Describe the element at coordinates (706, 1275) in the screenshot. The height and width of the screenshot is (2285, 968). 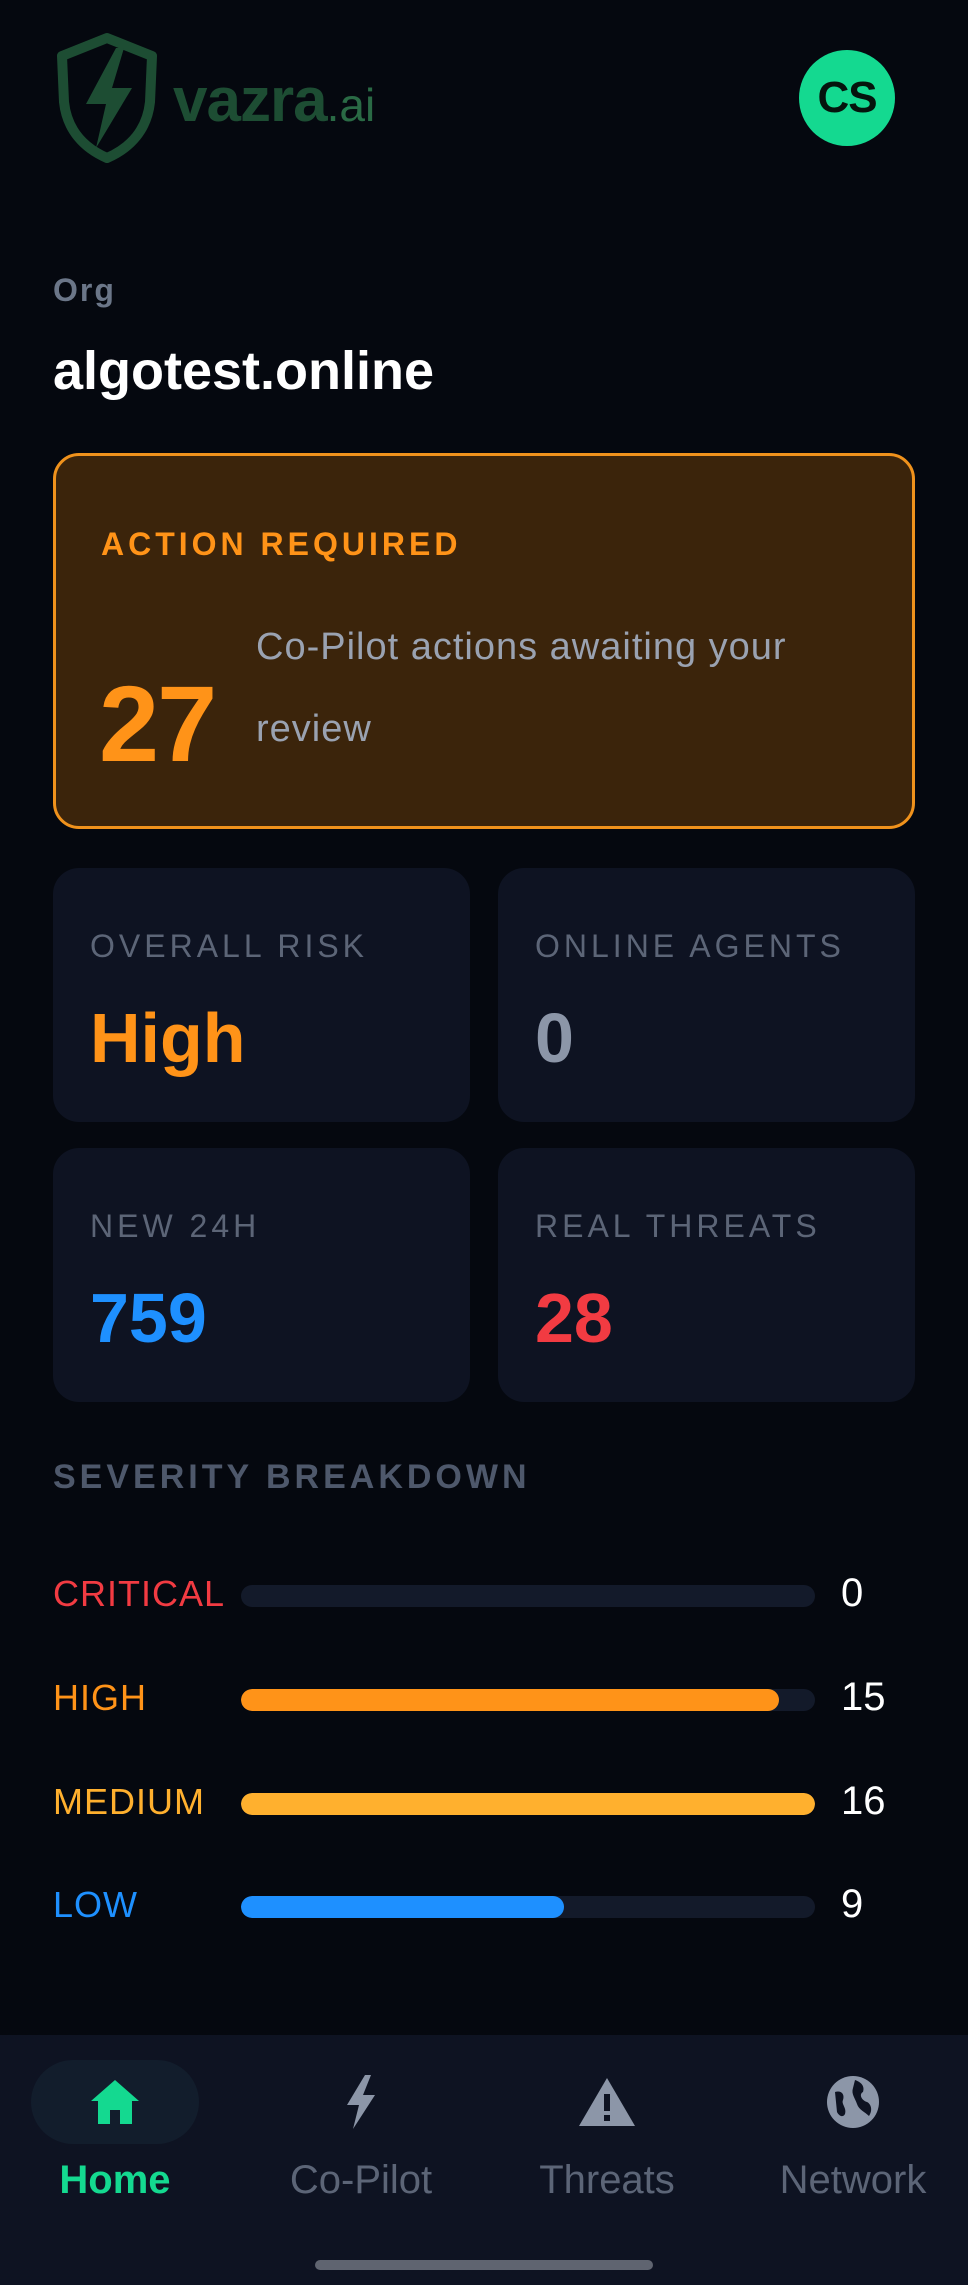
I see `real-threats-card: REAL THREATS 28` at that location.